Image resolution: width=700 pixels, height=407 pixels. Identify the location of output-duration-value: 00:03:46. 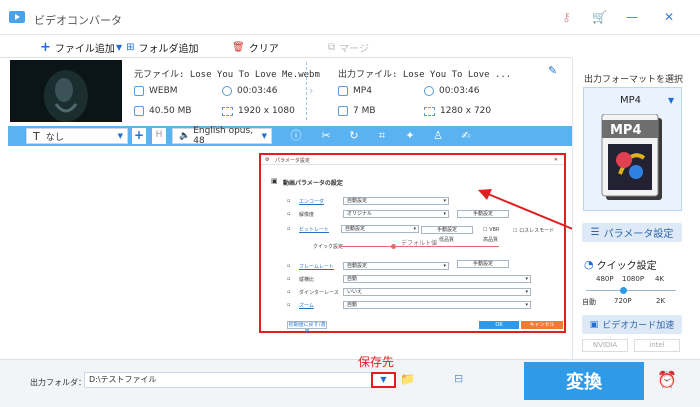
(459, 91).